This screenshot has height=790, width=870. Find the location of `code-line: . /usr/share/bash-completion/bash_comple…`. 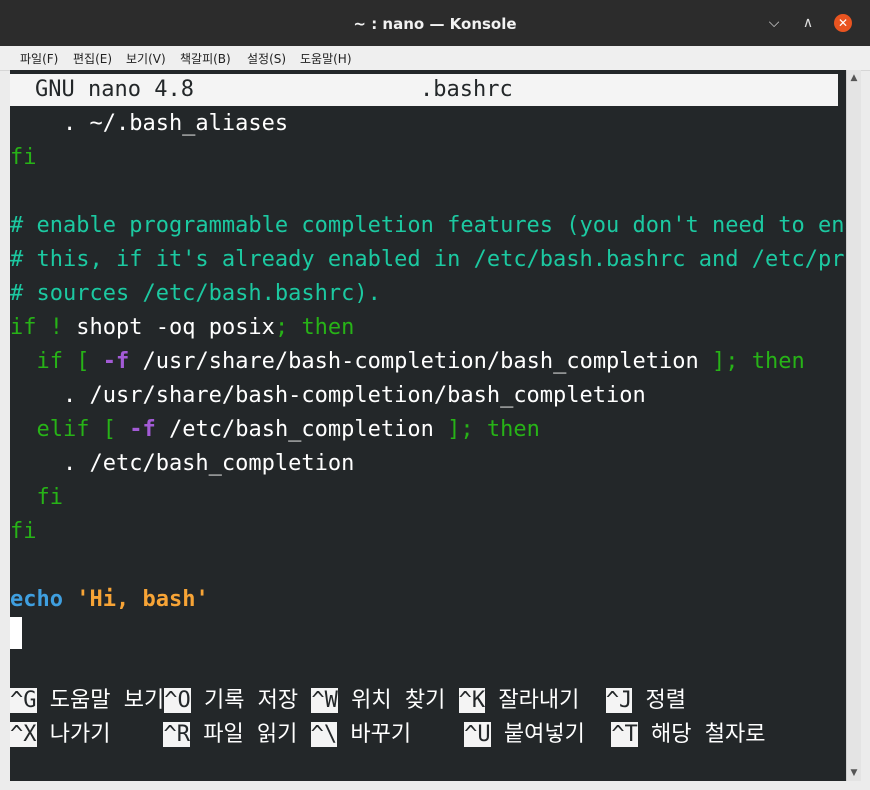

code-line: . /usr/share/bash-completion/bash_comple… is located at coordinates (328, 395).